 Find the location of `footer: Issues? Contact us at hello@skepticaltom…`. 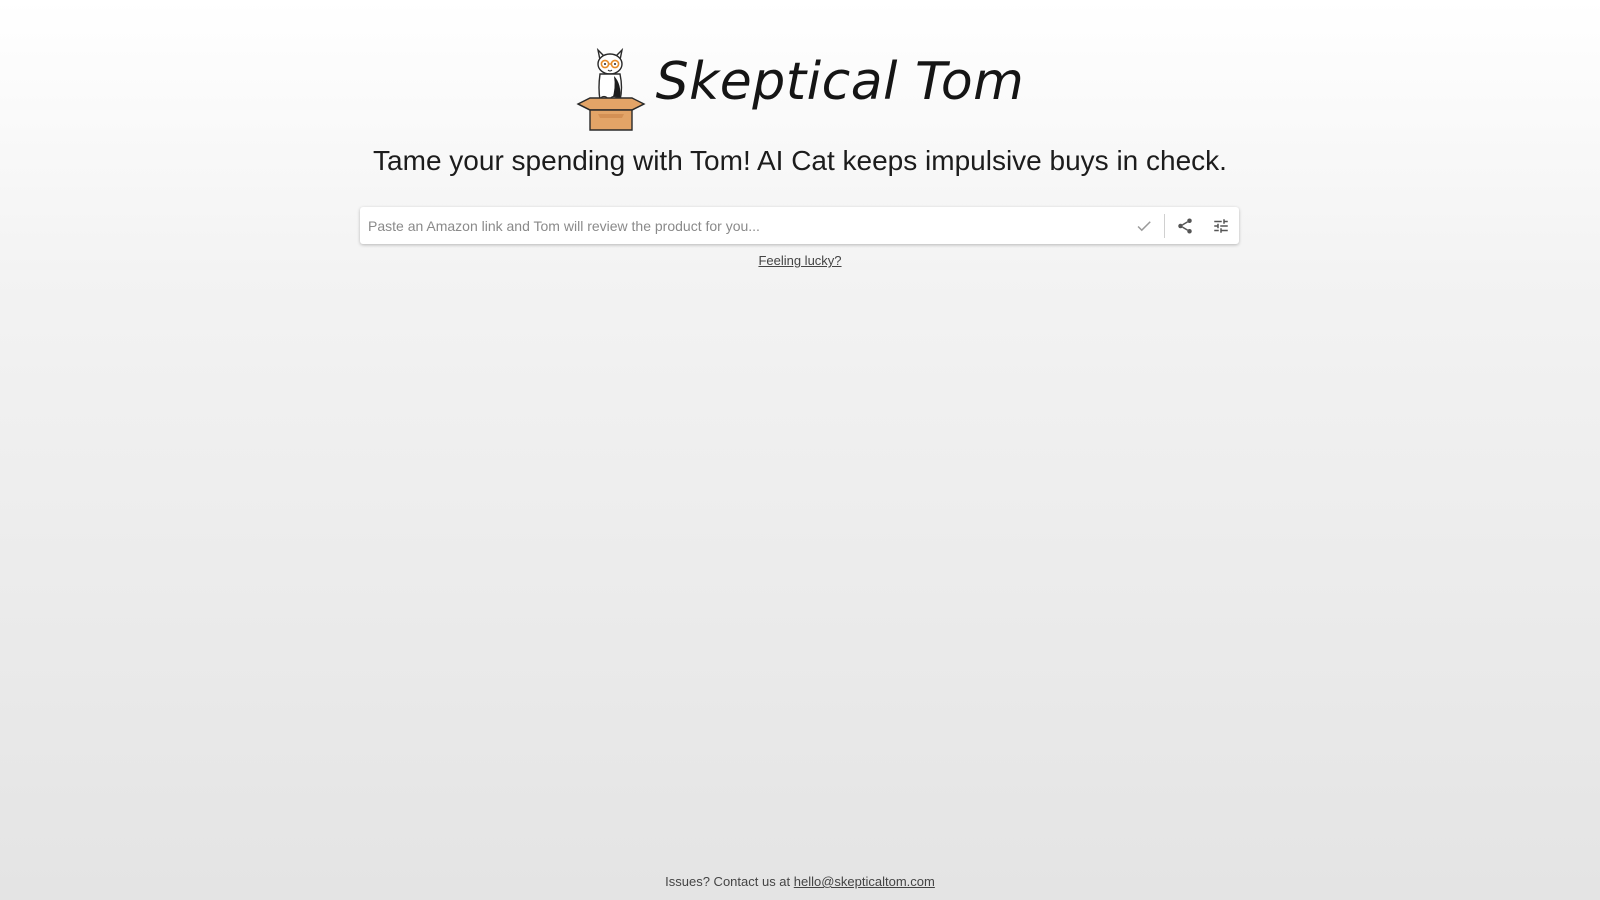

footer: Issues? Contact us at hello@skepticaltom… is located at coordinates (800, 881).